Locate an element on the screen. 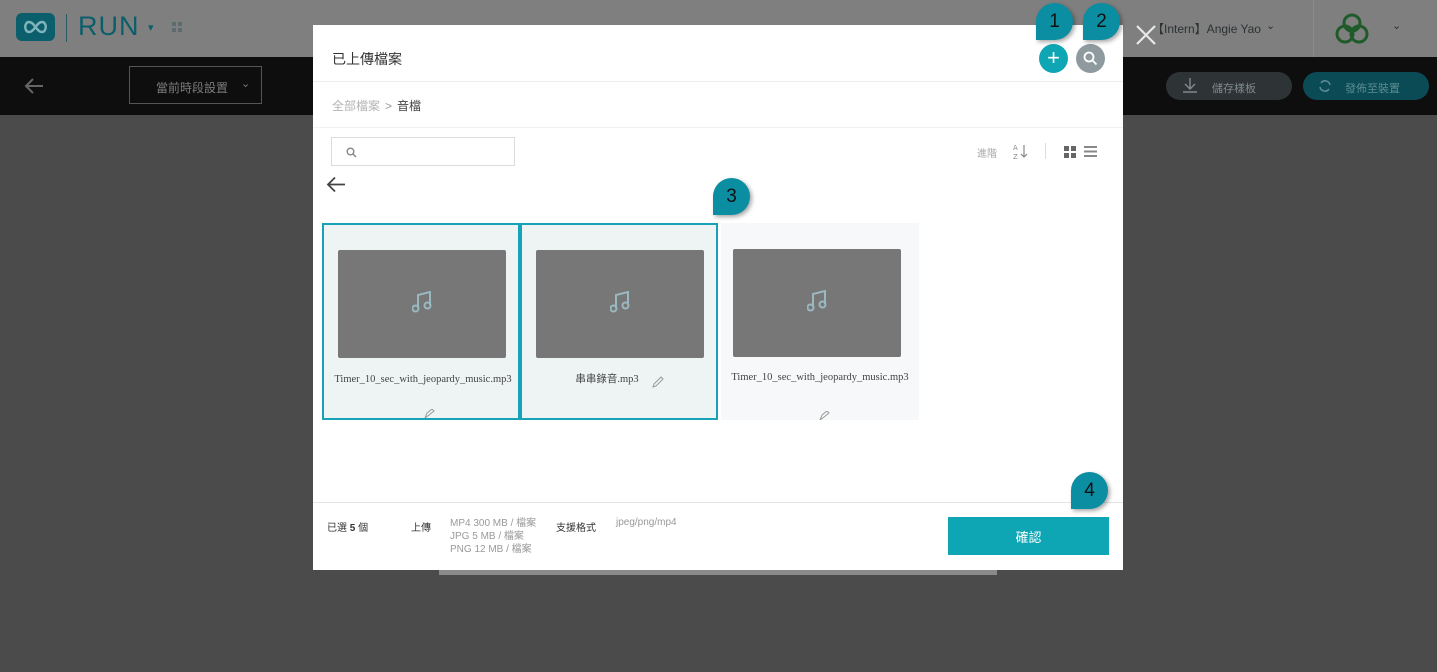 Image resolution: width=1437 pixels, height=672 pixels. selected-suffix: 個 is located at coordinates (363, 528).